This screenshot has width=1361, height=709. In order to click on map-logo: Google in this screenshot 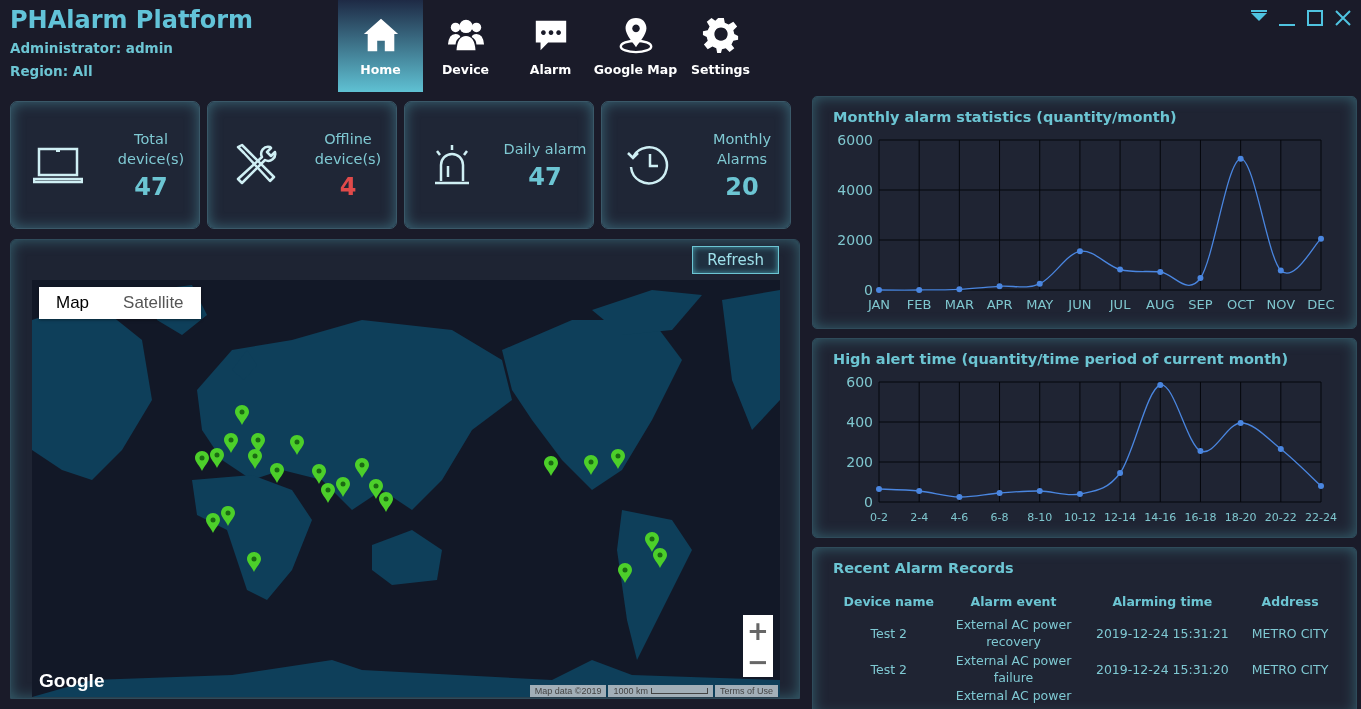, I will do `click(72, 681)`.